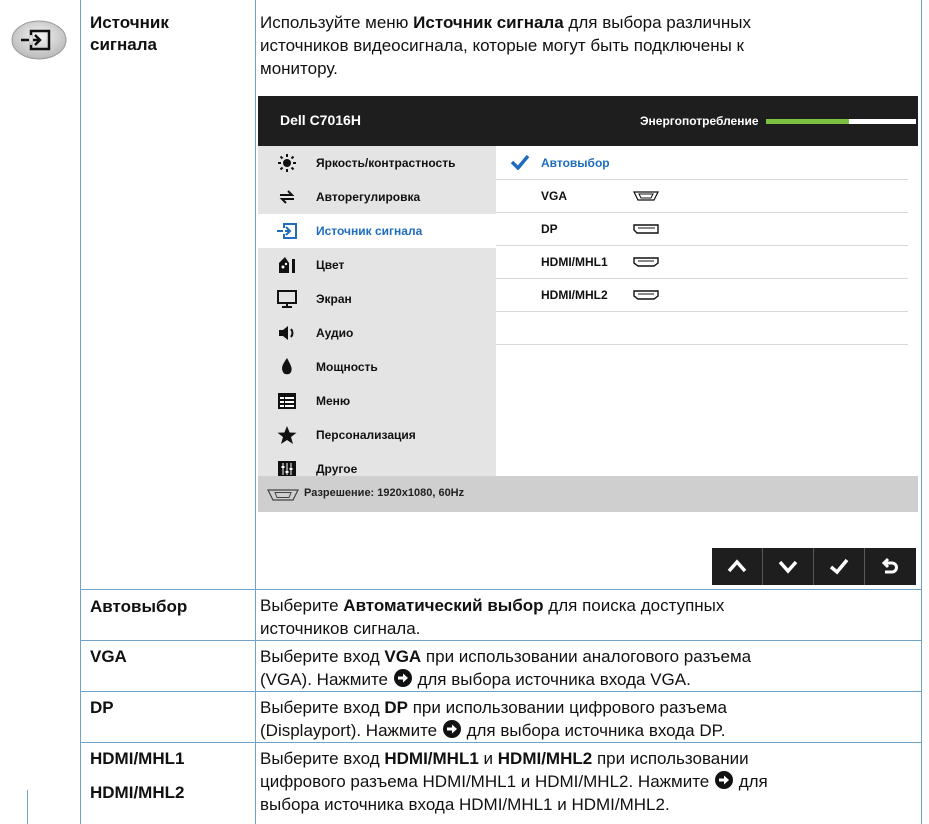 The height and width of the screenshot is (824, 929). I want to click on audio-icon, so click(286, 333).